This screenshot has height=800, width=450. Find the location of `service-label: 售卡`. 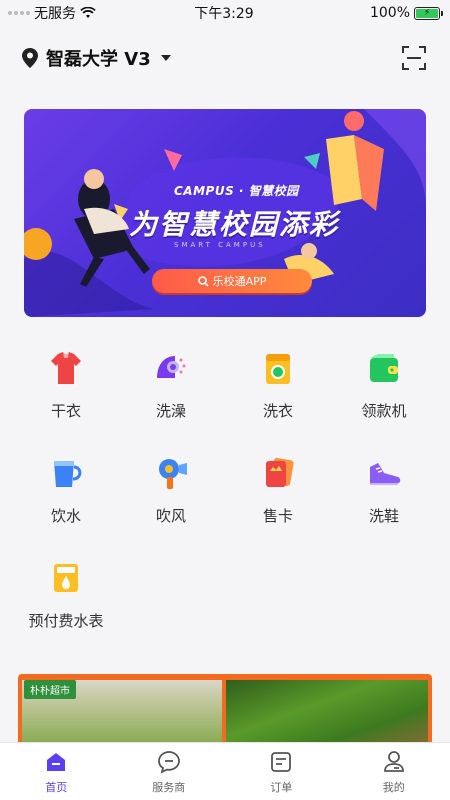

service-label: 售卡 is located at coordinates (277, 516).